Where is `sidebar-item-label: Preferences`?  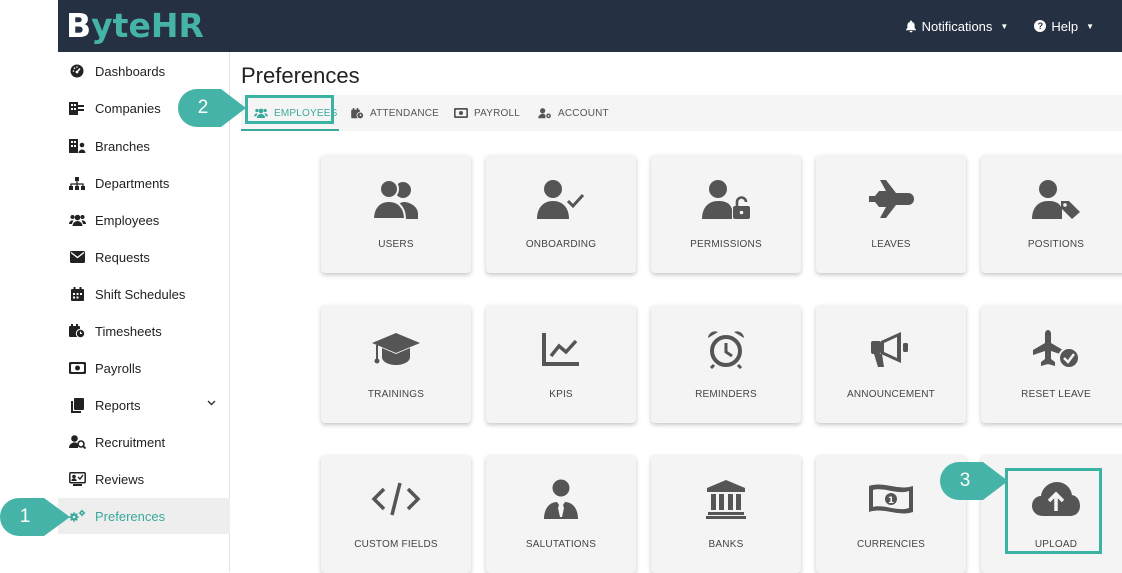
sidebar-item-label: Preferences is located at coordinates (130, 516).